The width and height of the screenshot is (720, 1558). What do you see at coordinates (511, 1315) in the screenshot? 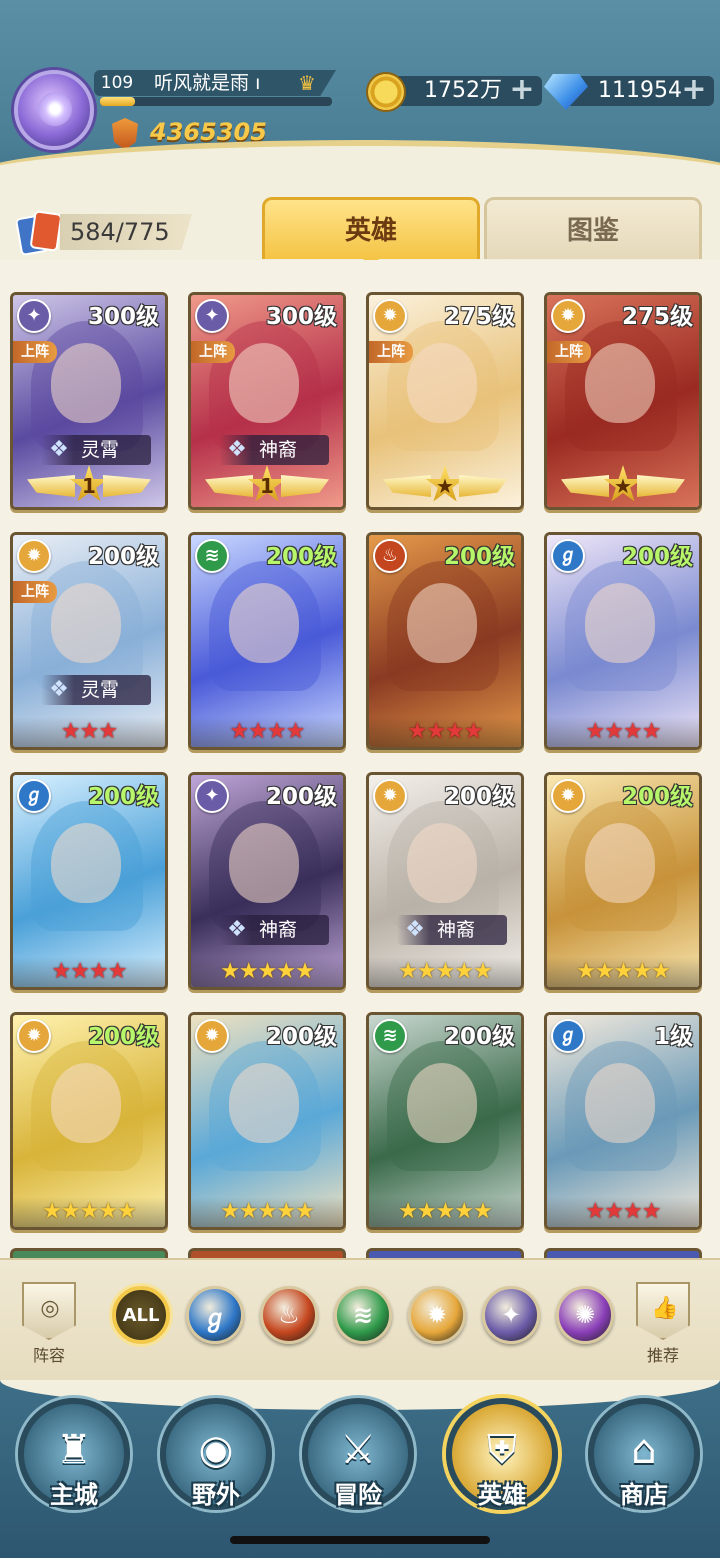
I see `filter-dark-button: ✦` at bounding box center [511, 1315].